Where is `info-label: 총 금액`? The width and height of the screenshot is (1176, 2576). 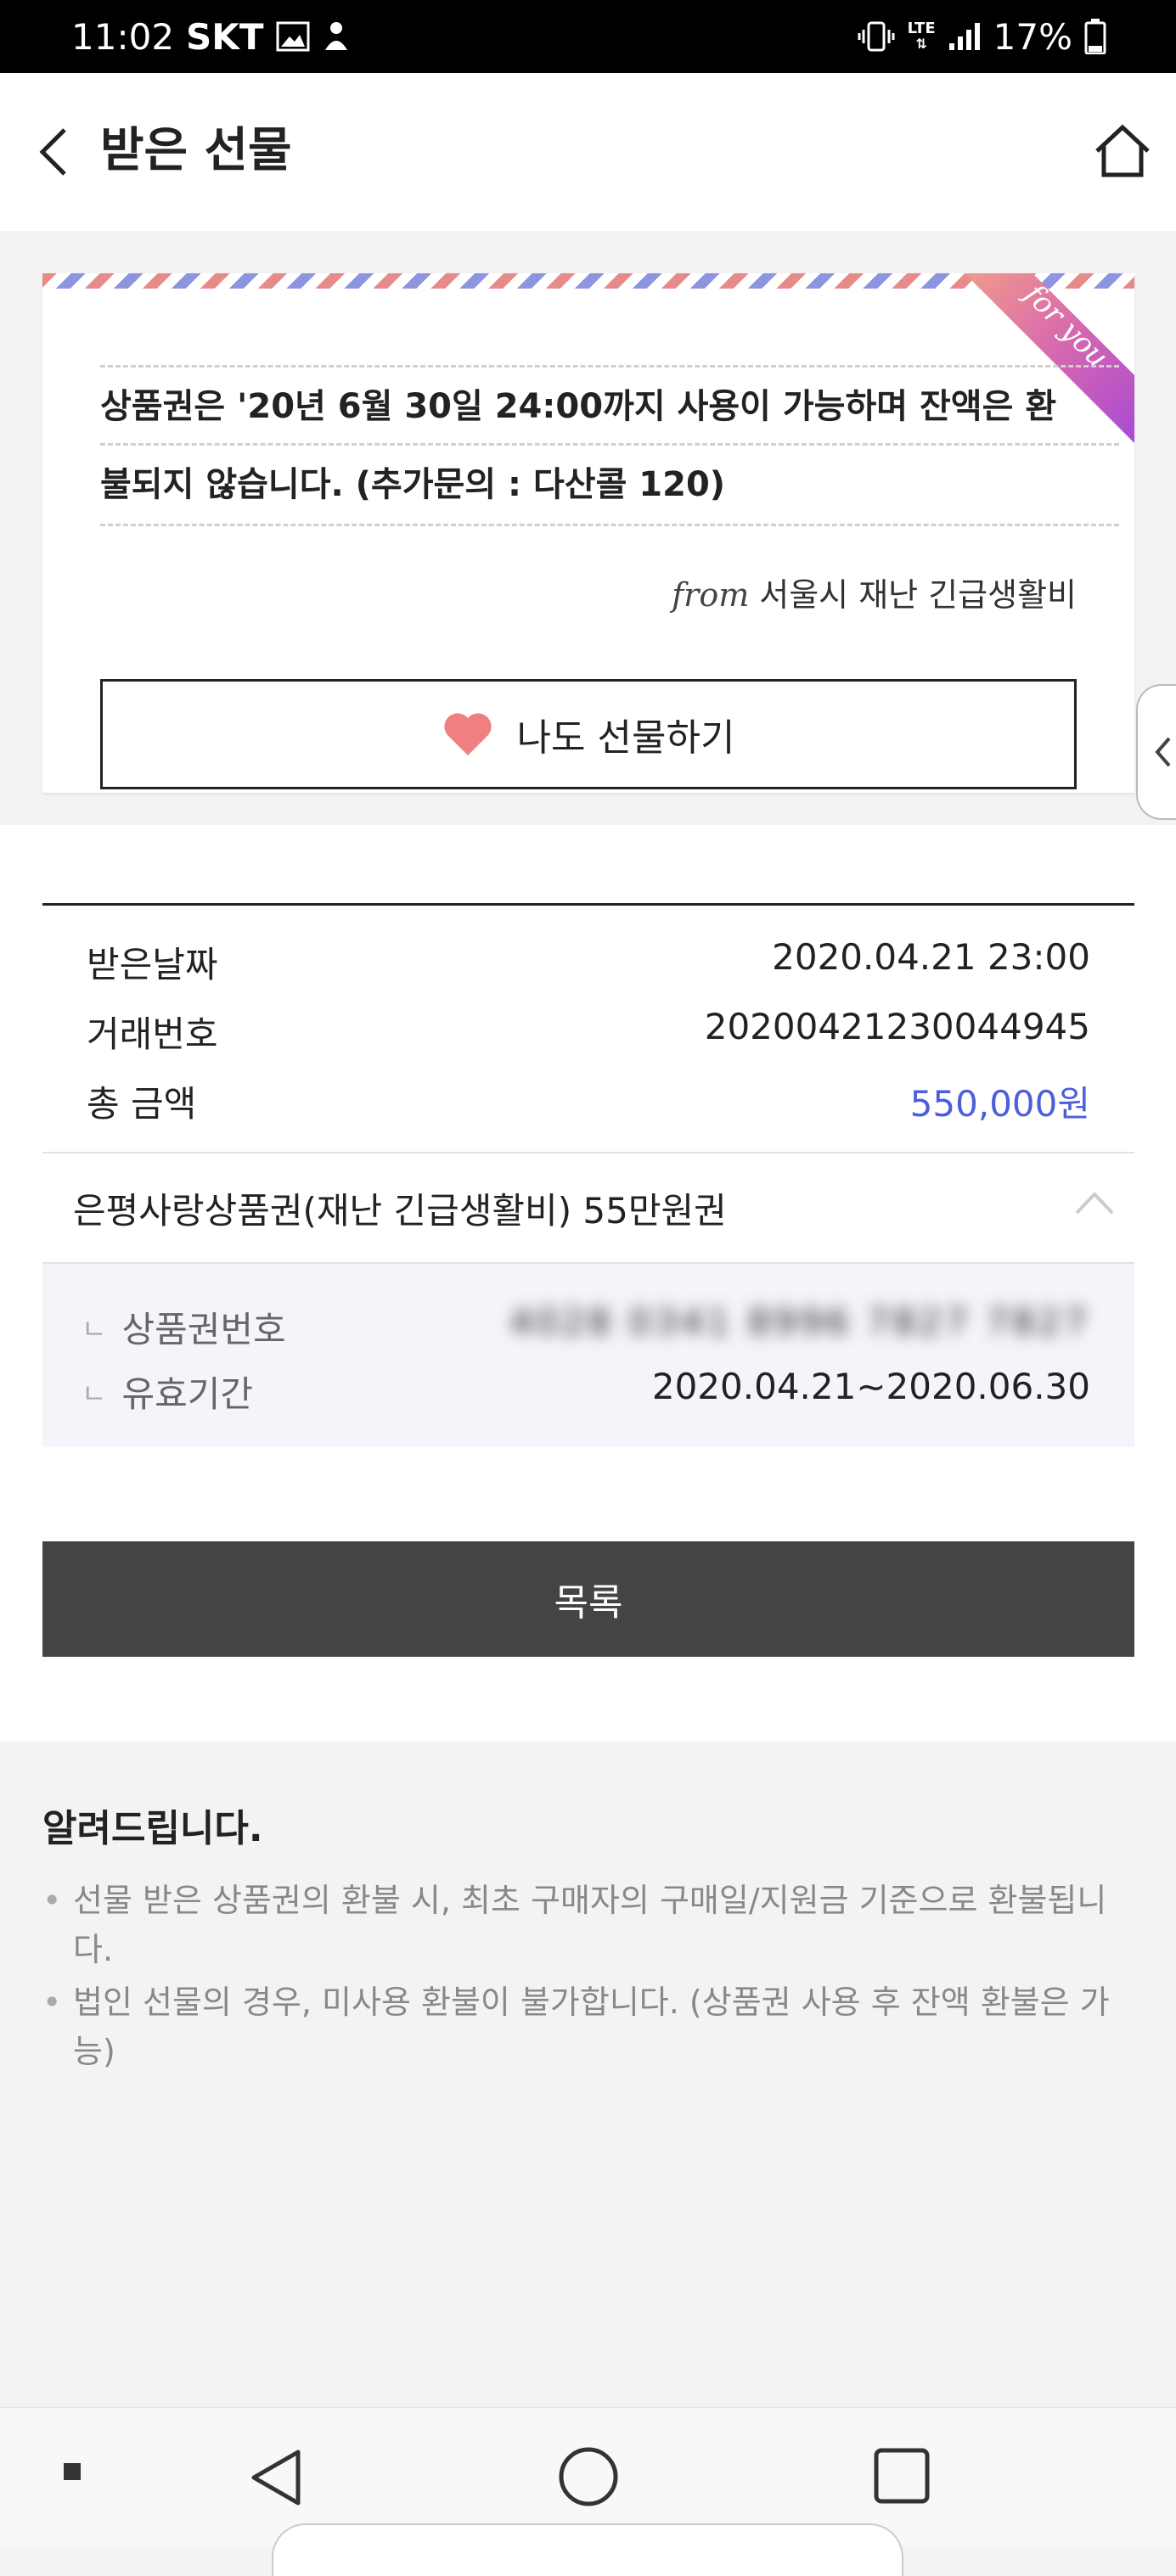 info-label: 총 금액 is located at coordinates (142, 1104).